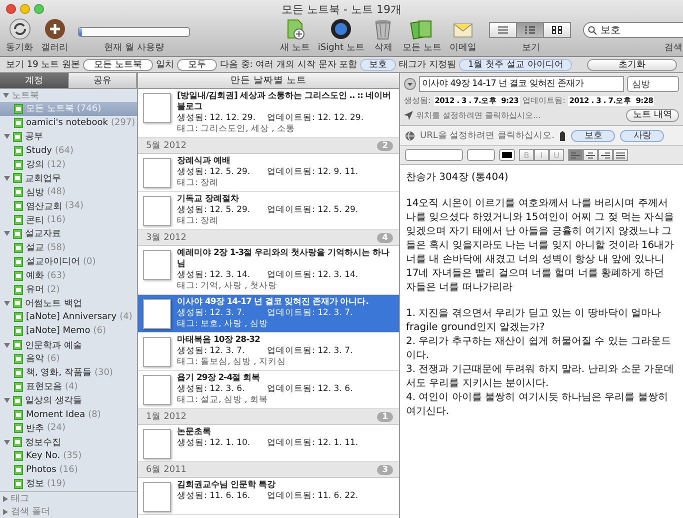  What do you see at coordinates (642, 136) in the screenshot?
I see `tag-pill: 사랑` at bounding box center [642, 136].